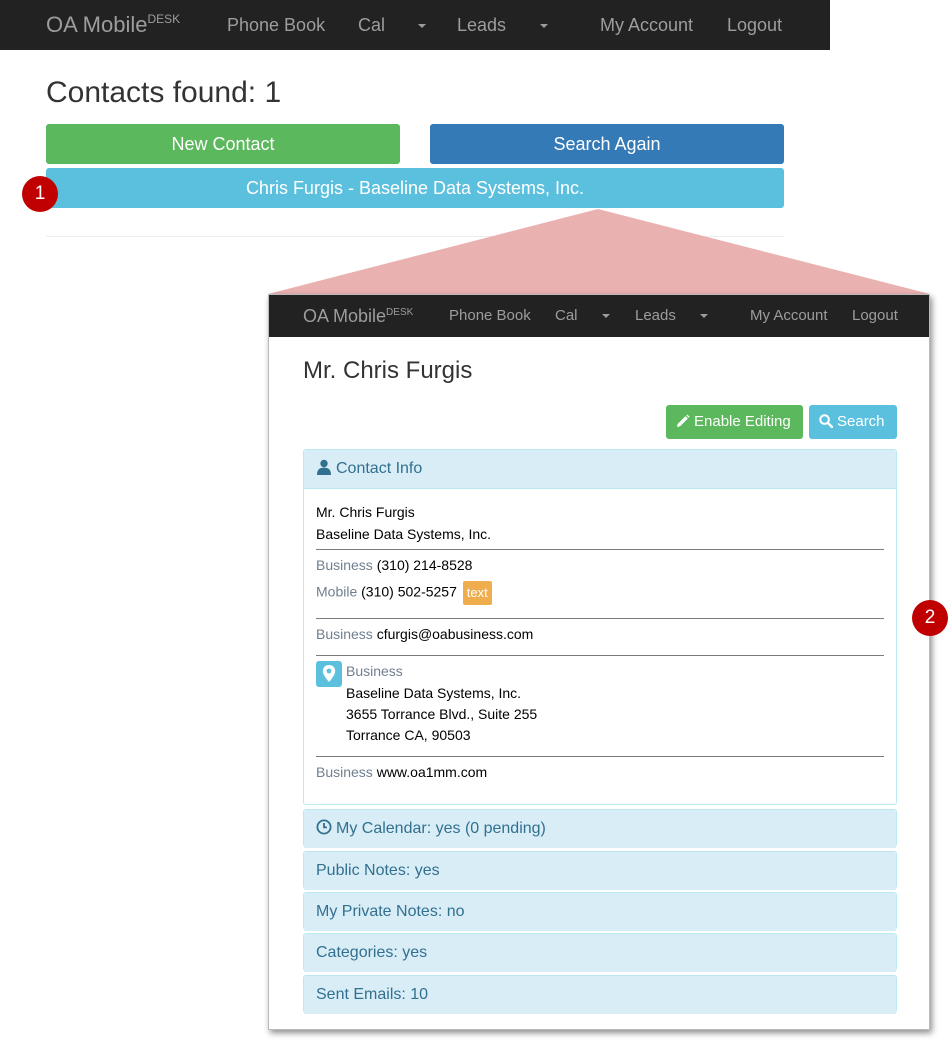 The height and width of the screenshot is (1040, 952). What do you see at coordinates (344, 634) in the screenshot?
I see `email-label: Business` at bounding box center [344, 634].